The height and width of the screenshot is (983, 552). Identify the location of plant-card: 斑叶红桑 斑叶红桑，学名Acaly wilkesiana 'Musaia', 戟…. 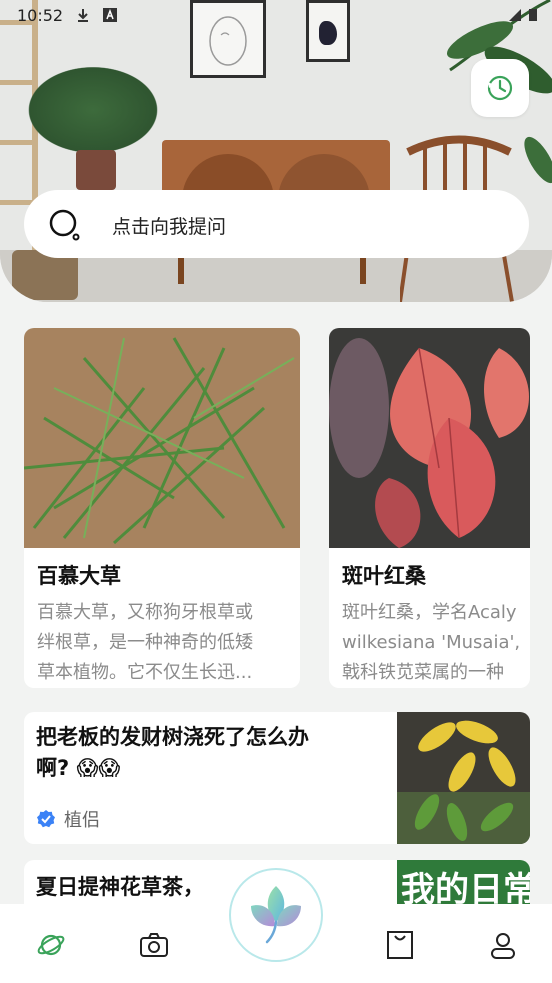
(429, 508).